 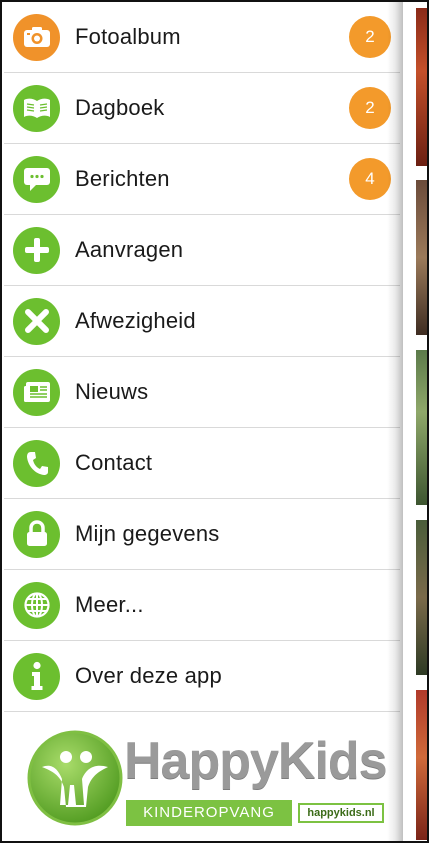 I want to click on menu-item-mijn-gegevens: Mijn gegevens, so click(x=202, y=534).